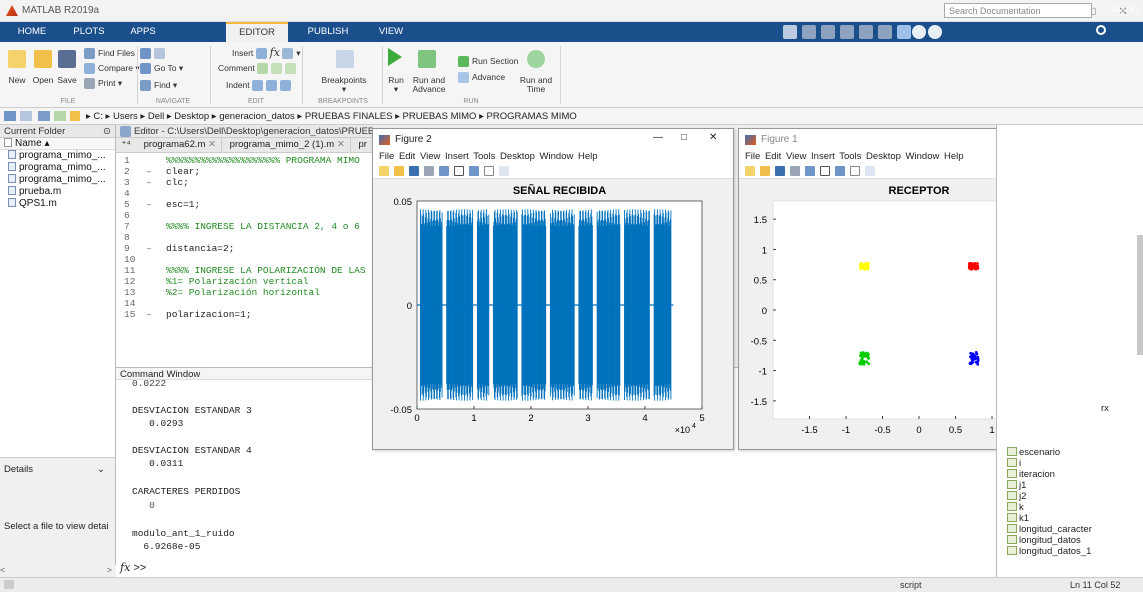 The height and width of the screenshot is (592, 1143). Describe the element at coordinates (98, 116) in the screenshot. I see `breadcrumb-c: C:` at that location.